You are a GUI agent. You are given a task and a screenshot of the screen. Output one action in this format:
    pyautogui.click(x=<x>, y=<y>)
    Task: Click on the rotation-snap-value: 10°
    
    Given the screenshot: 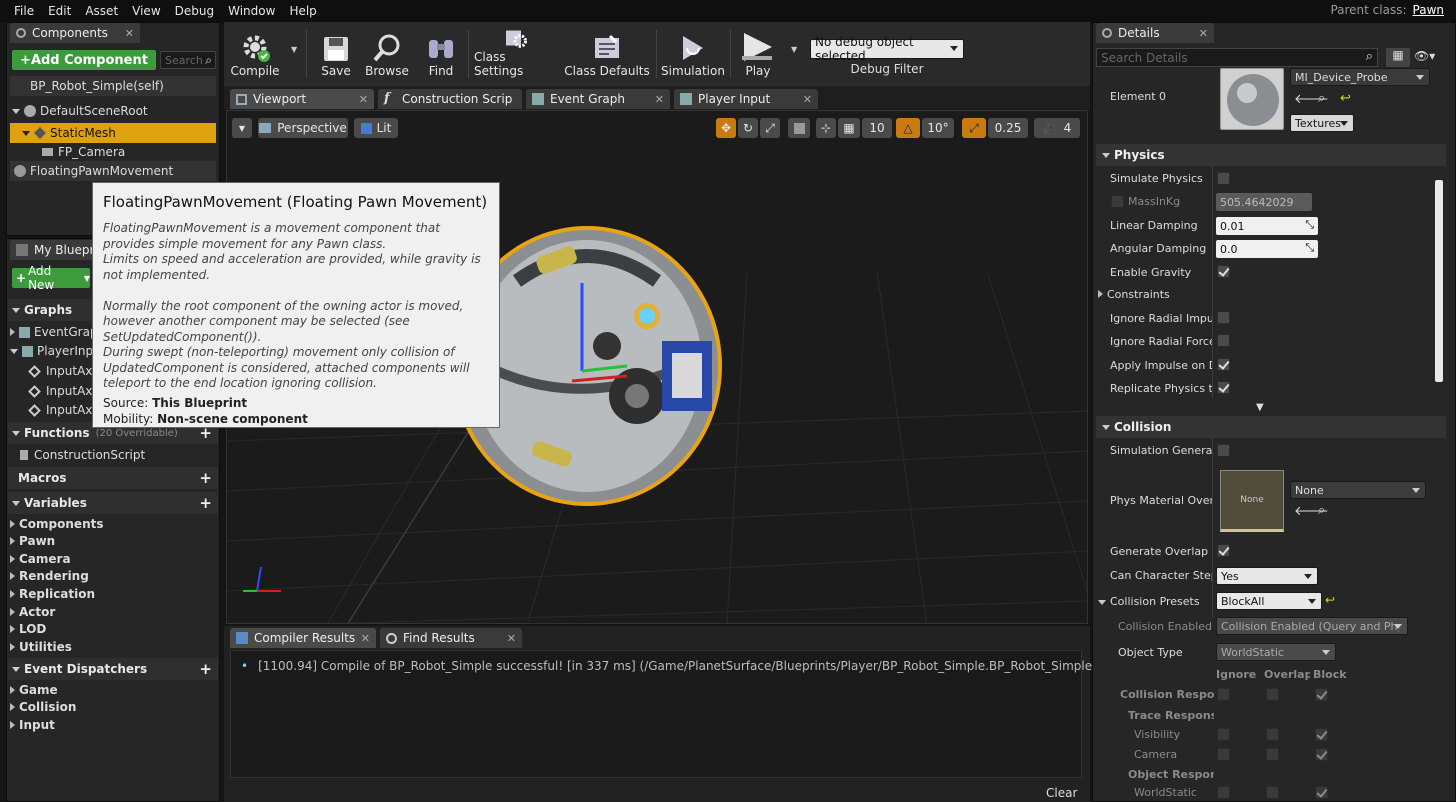 What is the action you would take?
    pyautogui.click(x=938, y=128)
    